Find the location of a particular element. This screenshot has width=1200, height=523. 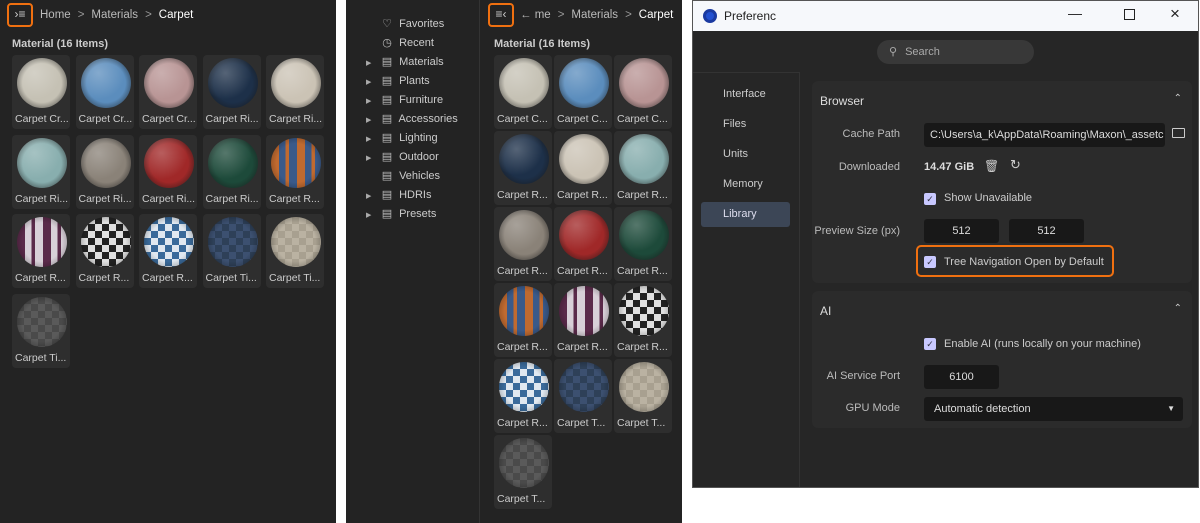

tree-toggle-button: ≡‹ is located at coordinates (501, 15).